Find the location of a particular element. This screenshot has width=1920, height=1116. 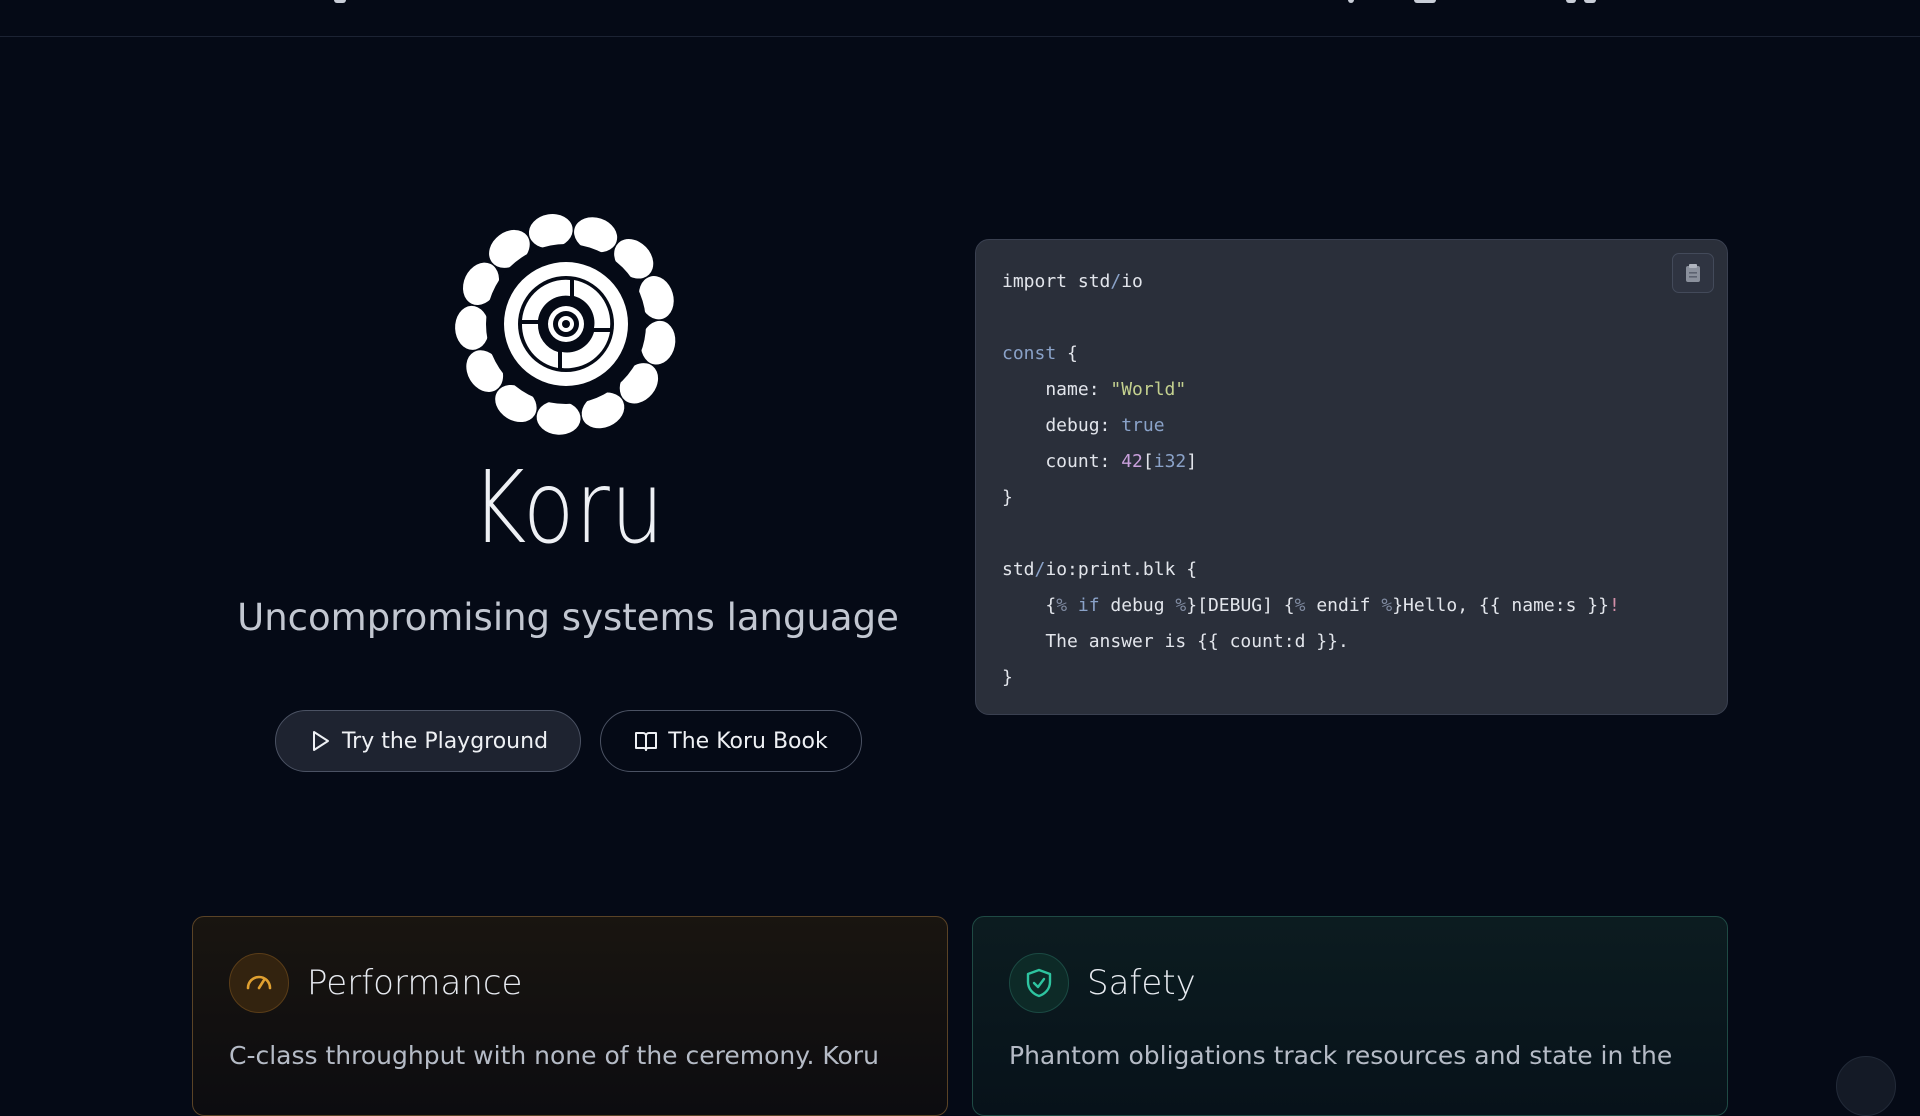

shield-check-icon is located at coordinates (1039, 983).